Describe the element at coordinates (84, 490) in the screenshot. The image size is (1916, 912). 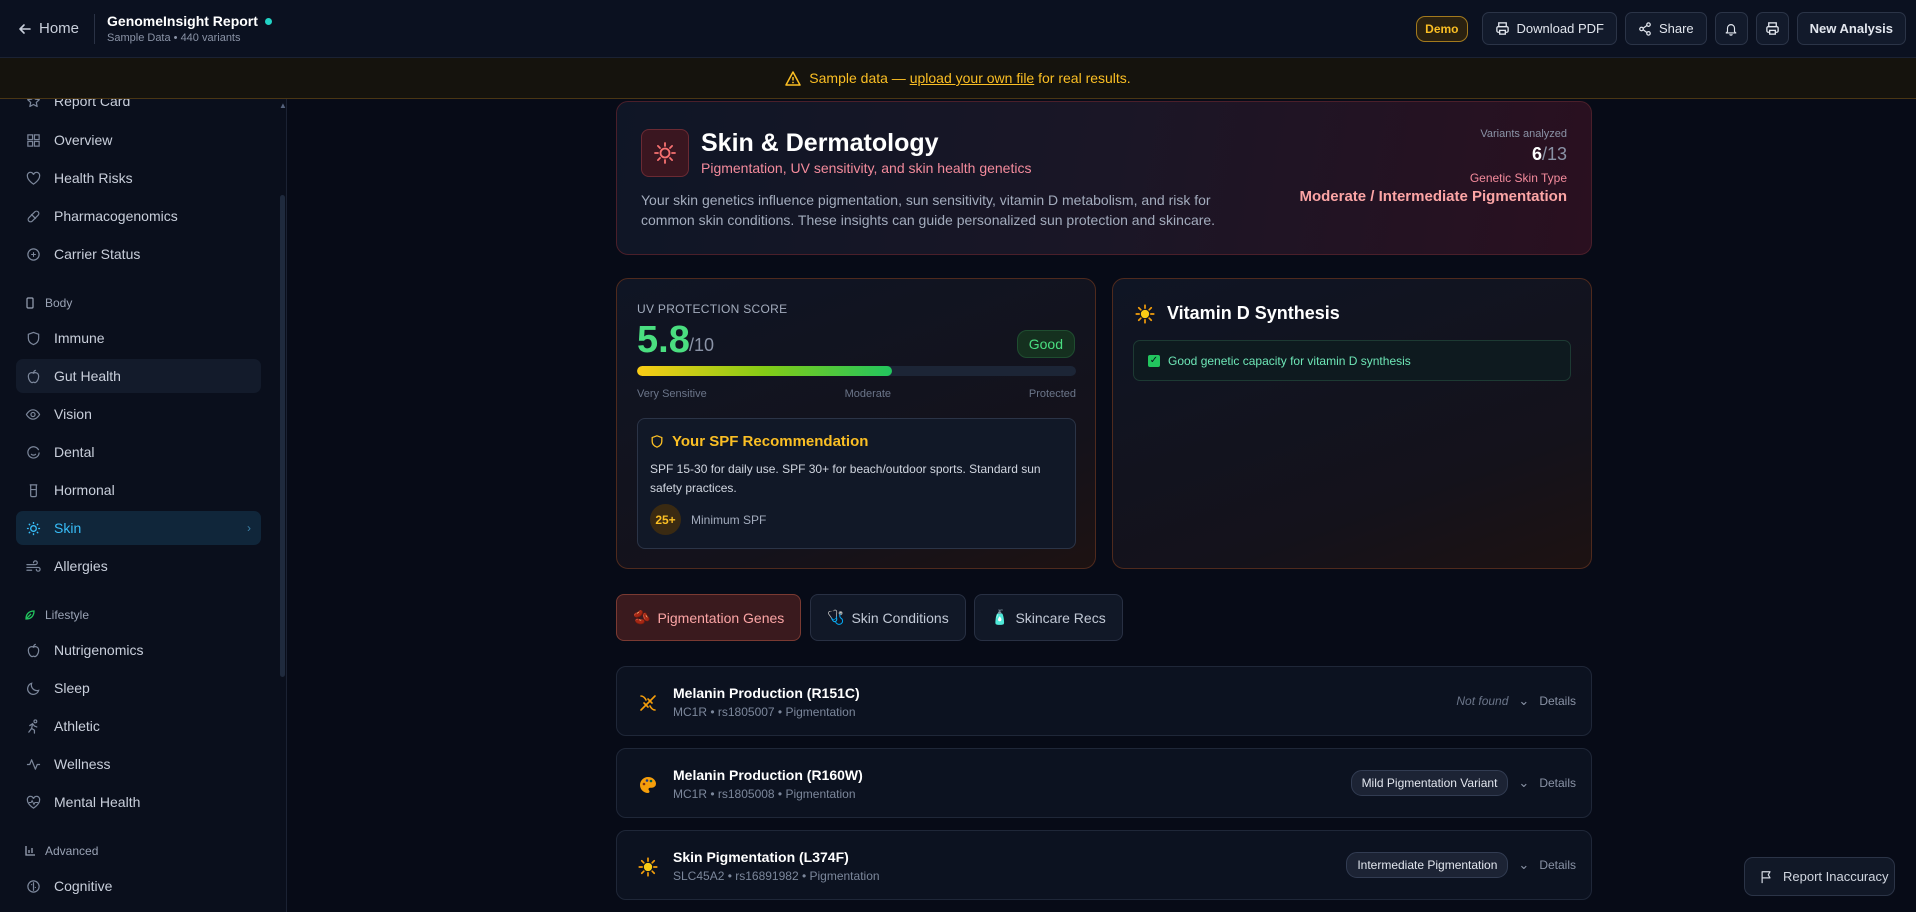
I see `sidebar-item-label: Hormonal` at that location.